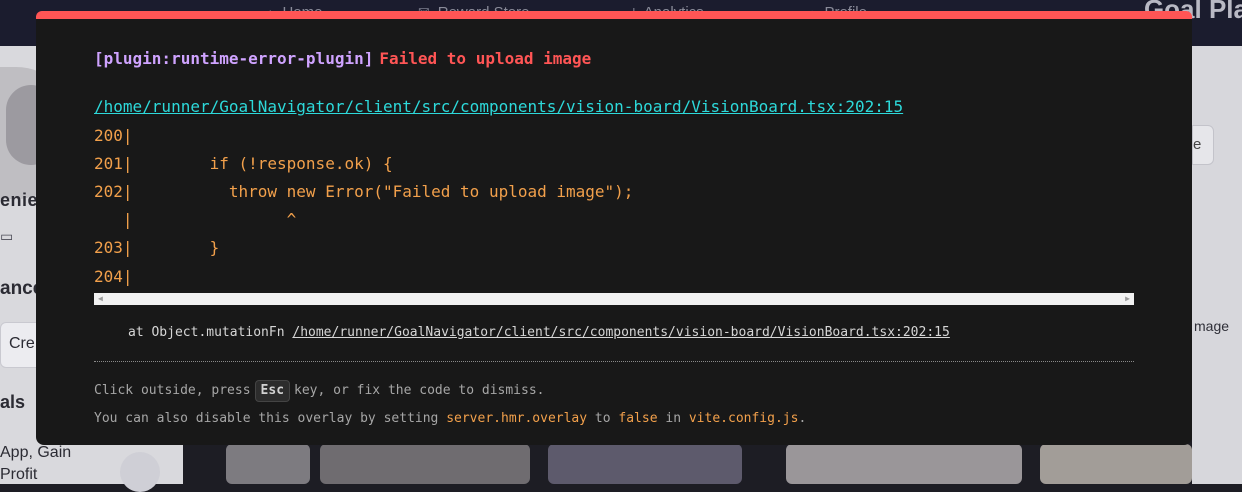  I want to click on esc-key: Esc, so click(272, 391).